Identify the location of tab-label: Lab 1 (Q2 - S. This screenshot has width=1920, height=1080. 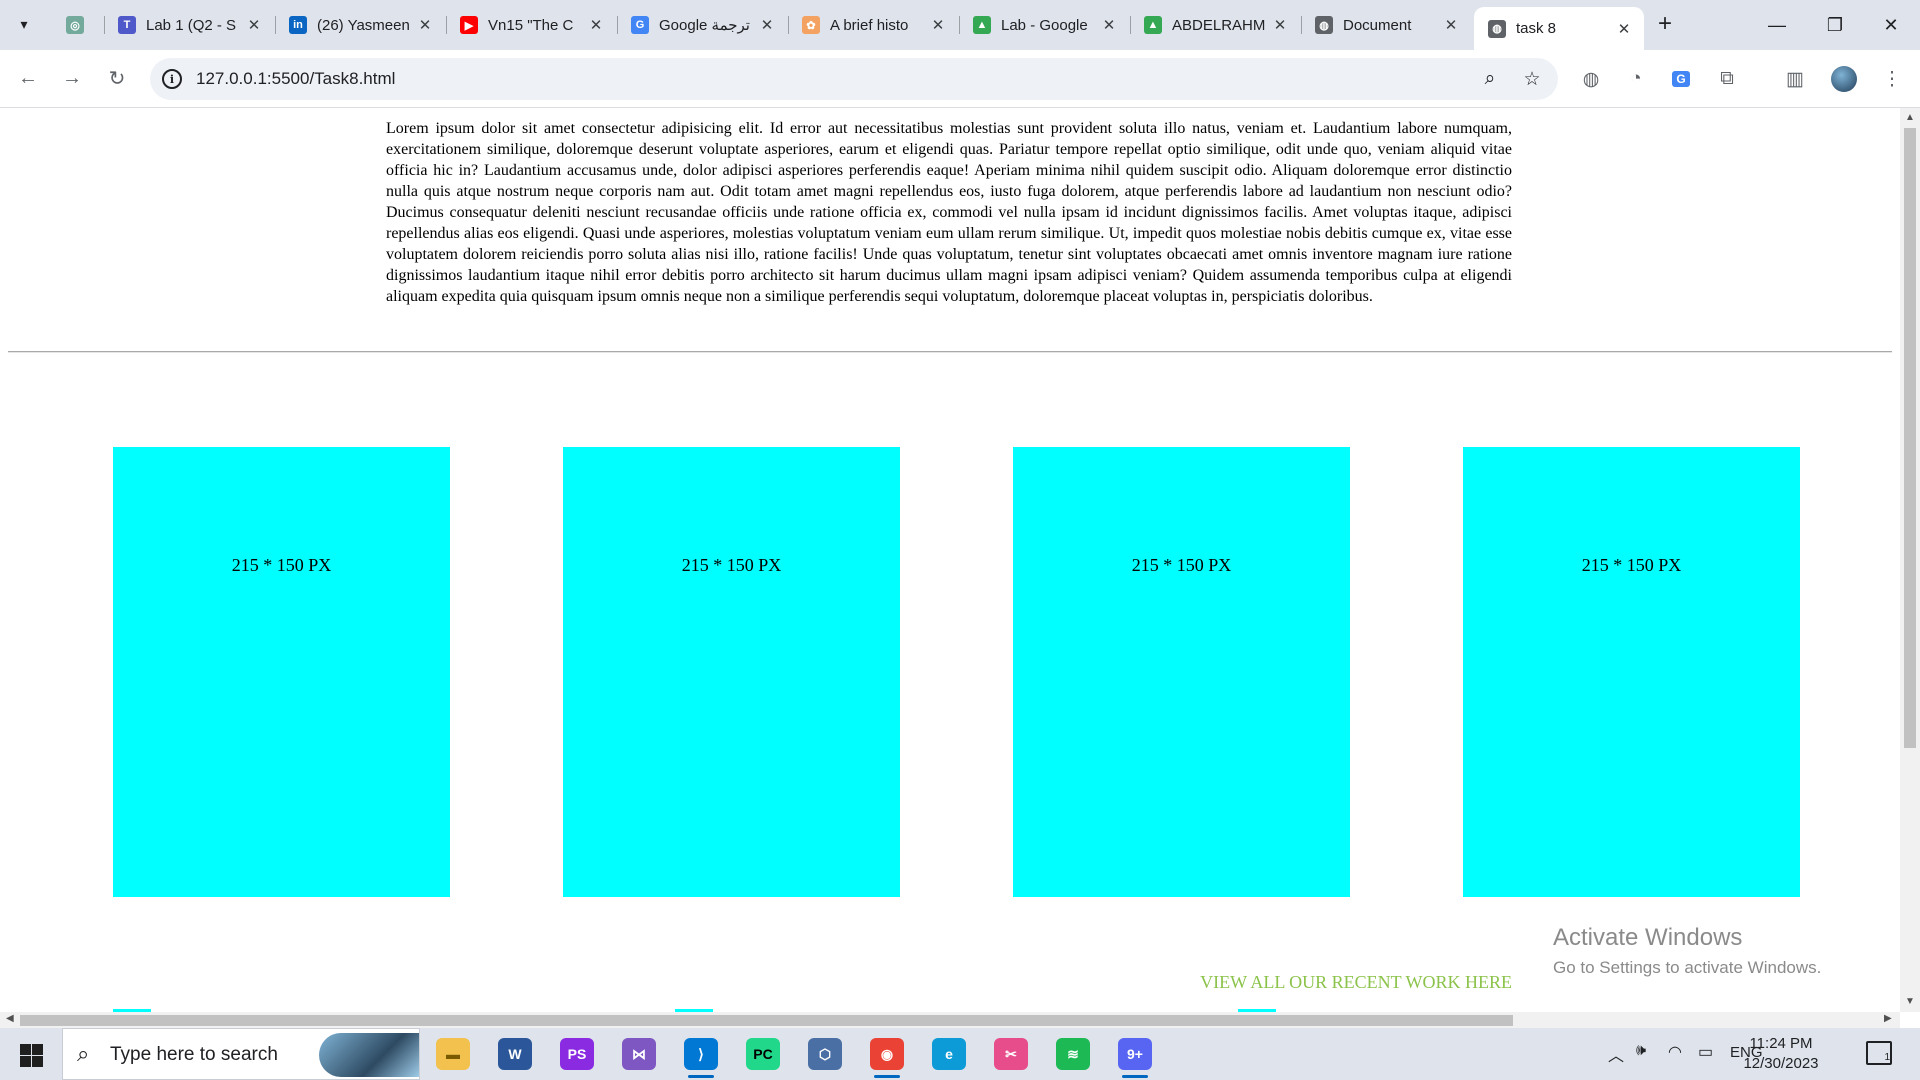
(191, 25).